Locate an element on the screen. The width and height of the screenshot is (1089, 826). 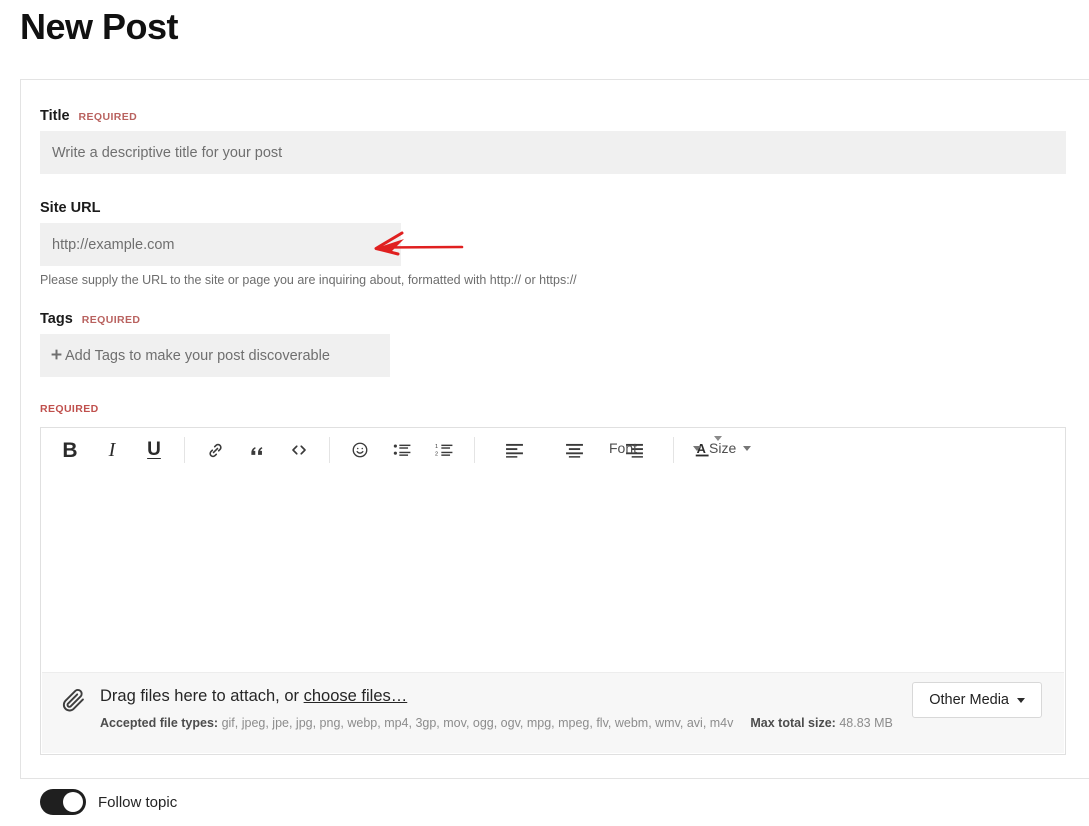
bullet-list-button is located at coordinates (402, 450).